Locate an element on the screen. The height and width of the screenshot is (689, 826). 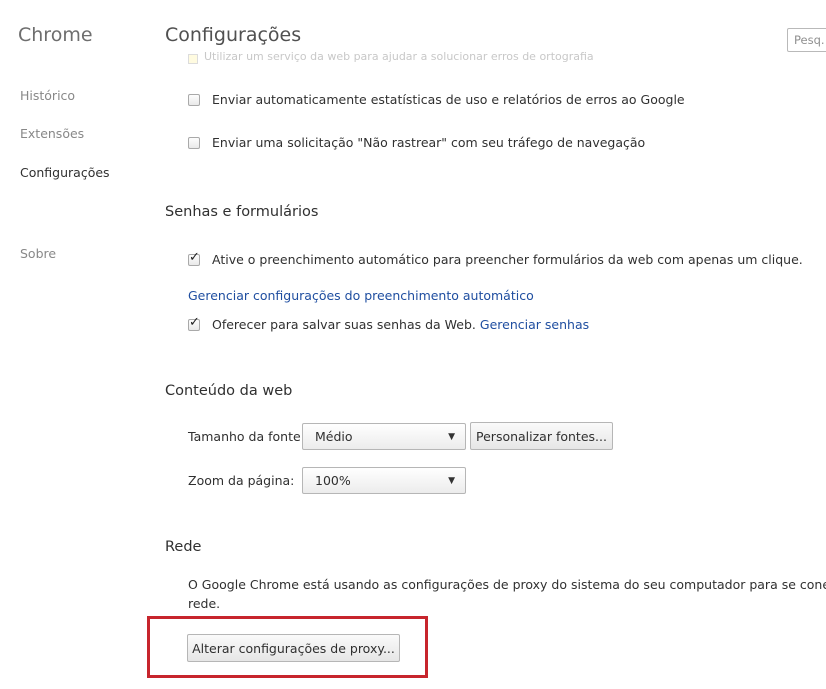
web-content-section-title: Conteúdo da web is located at coordinates (229, 391).